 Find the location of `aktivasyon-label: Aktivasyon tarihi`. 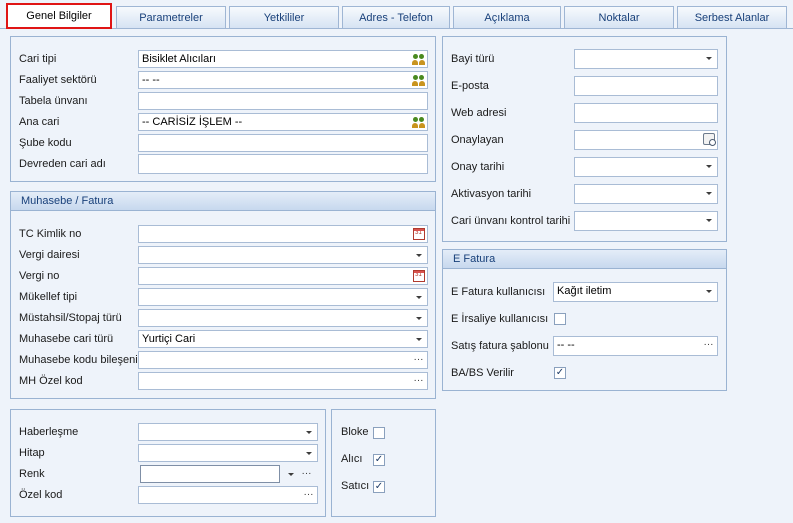

aktivasyon-label: Aktivasyon tarihi is located at coordinates (491, 194).